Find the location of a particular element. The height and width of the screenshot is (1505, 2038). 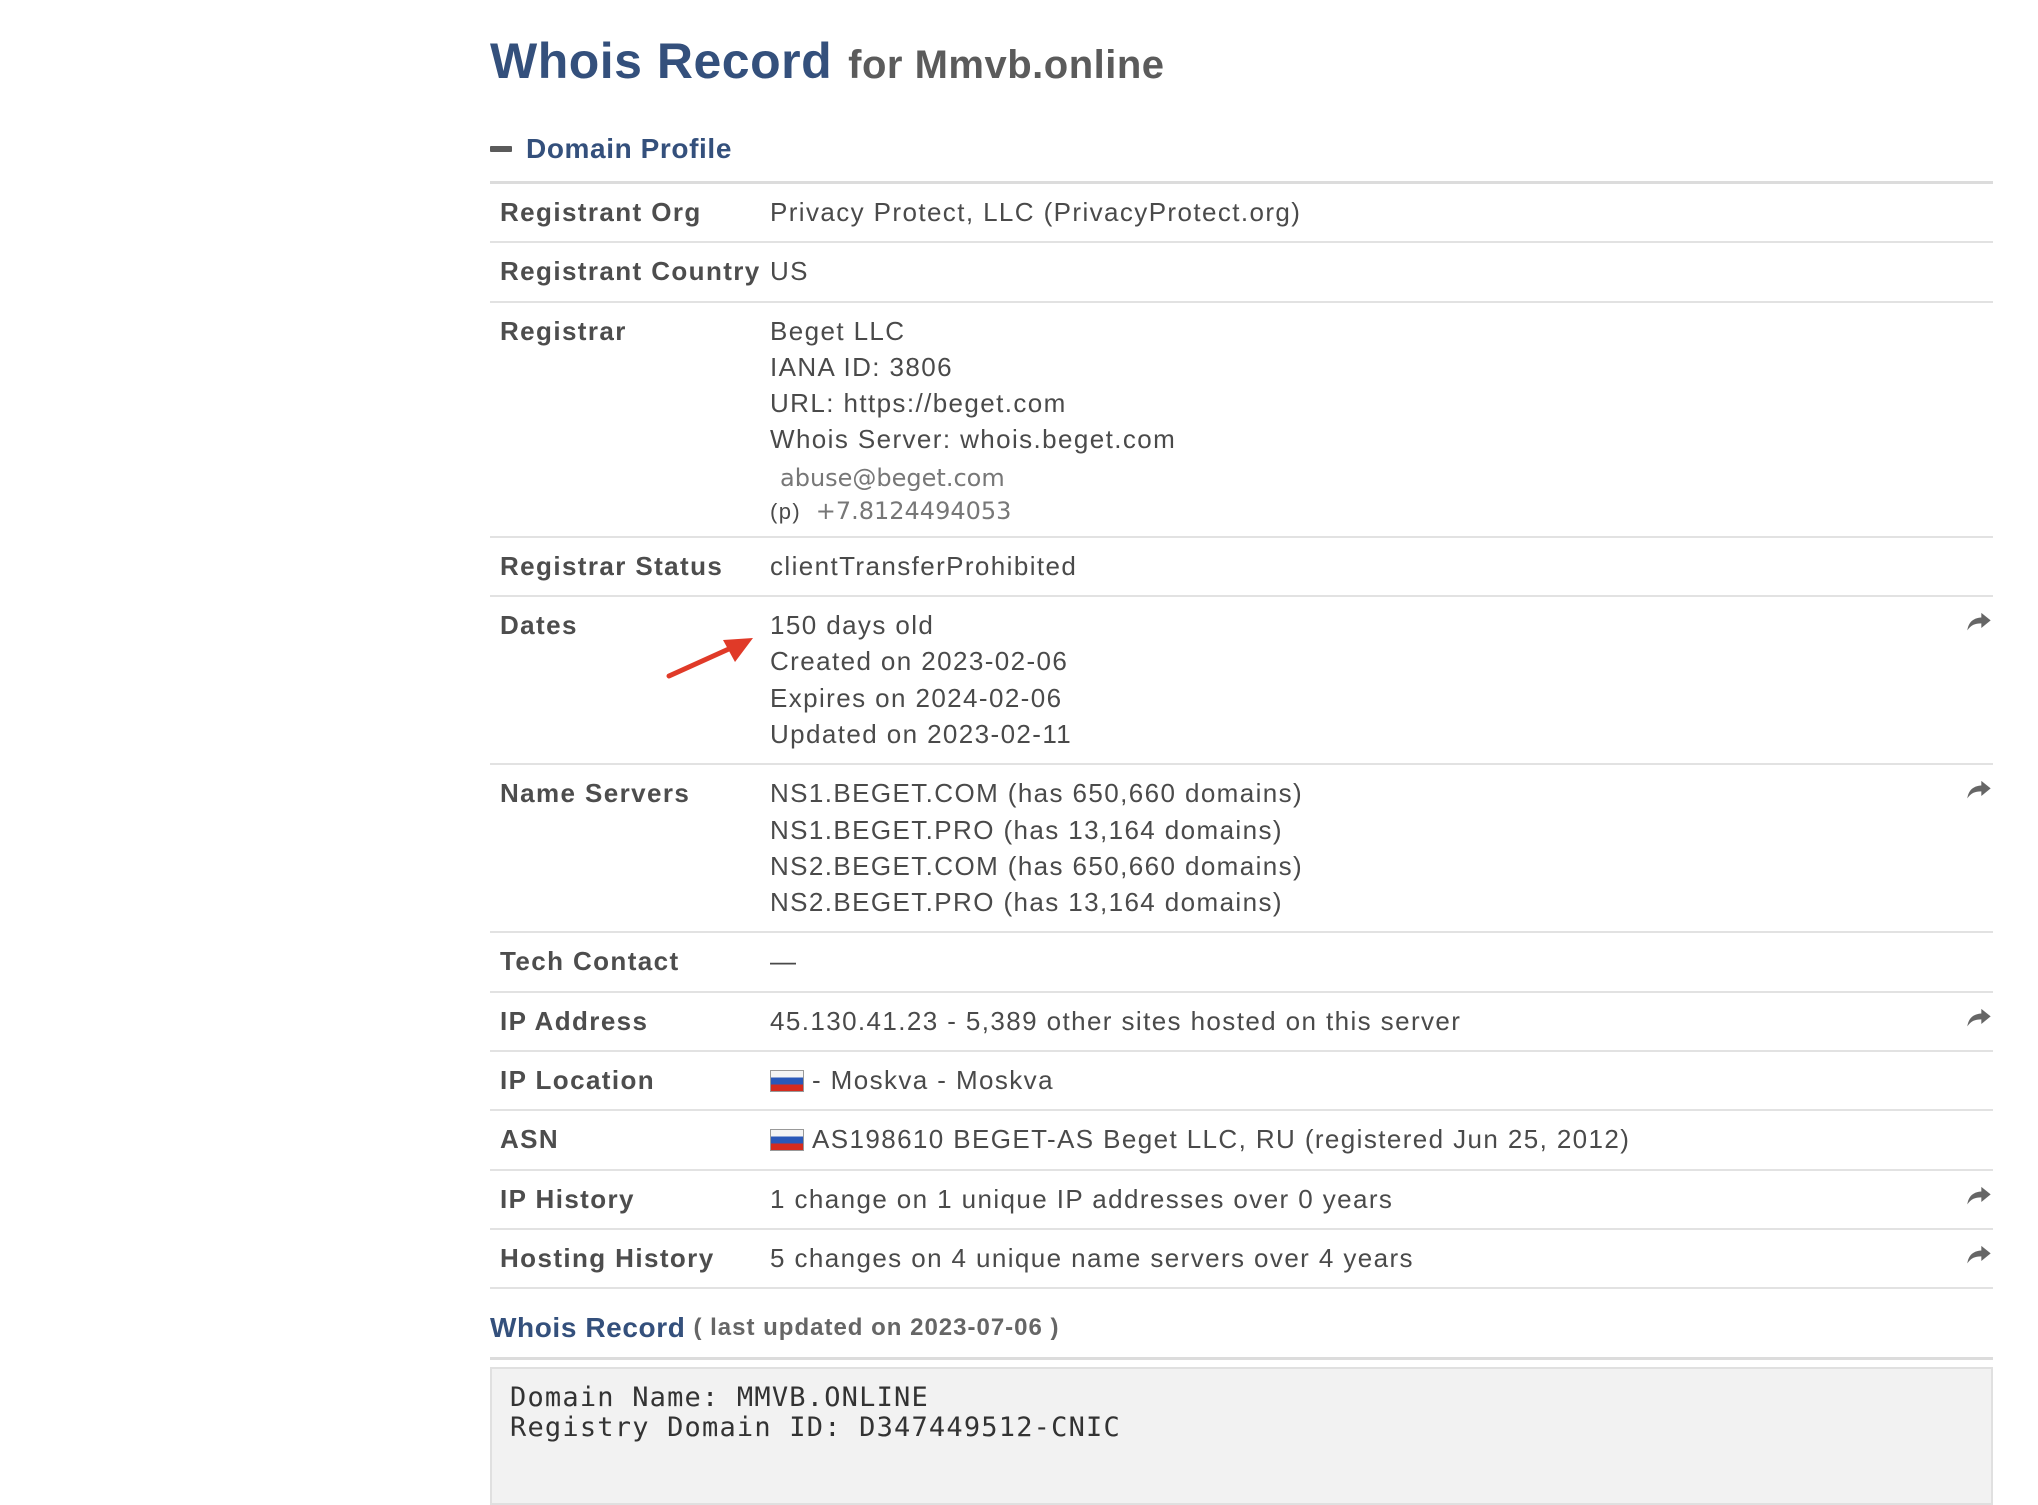

raw-whois-line: Domain Name: MMVB.ONLINE is located at coordinates (719, 1398).